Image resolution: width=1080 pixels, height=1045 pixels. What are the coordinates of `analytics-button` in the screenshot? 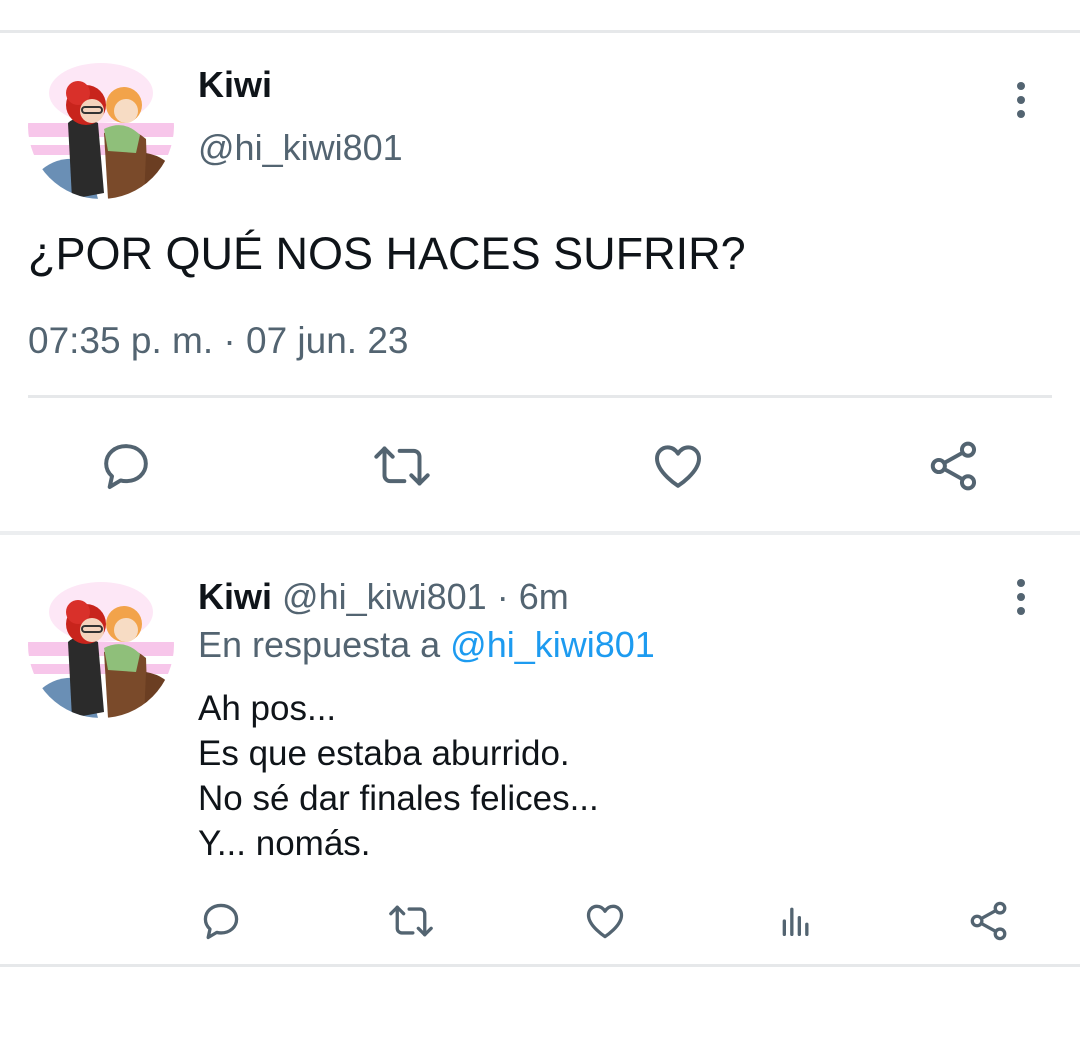 It's located at (796, 921).